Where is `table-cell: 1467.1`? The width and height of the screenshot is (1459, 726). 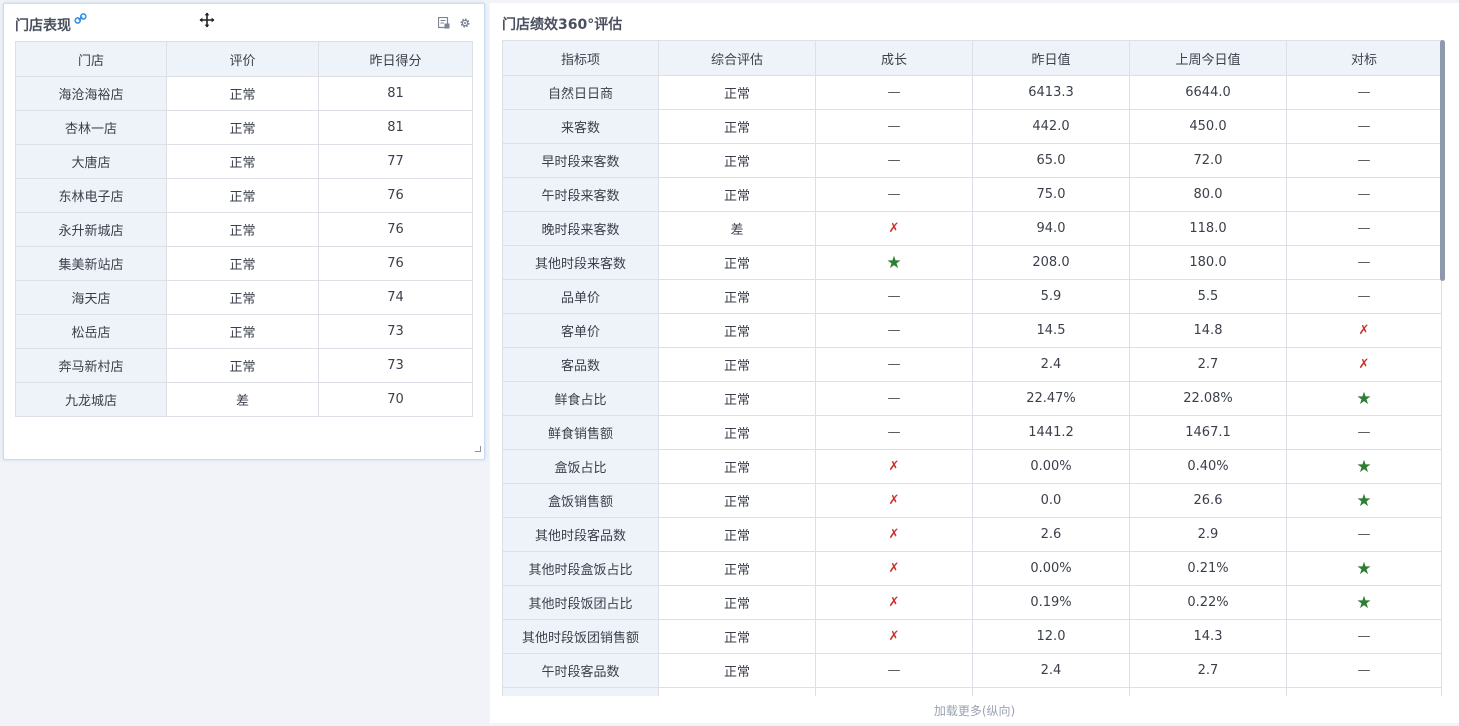
table-cell: 1467.1 is located at coordinates (1208, 432).